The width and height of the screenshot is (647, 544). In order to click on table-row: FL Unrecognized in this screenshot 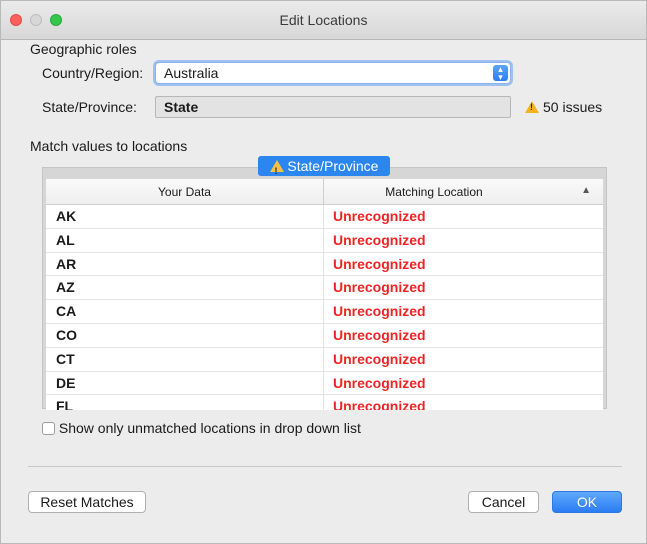, I will do `click(324, 402)`.